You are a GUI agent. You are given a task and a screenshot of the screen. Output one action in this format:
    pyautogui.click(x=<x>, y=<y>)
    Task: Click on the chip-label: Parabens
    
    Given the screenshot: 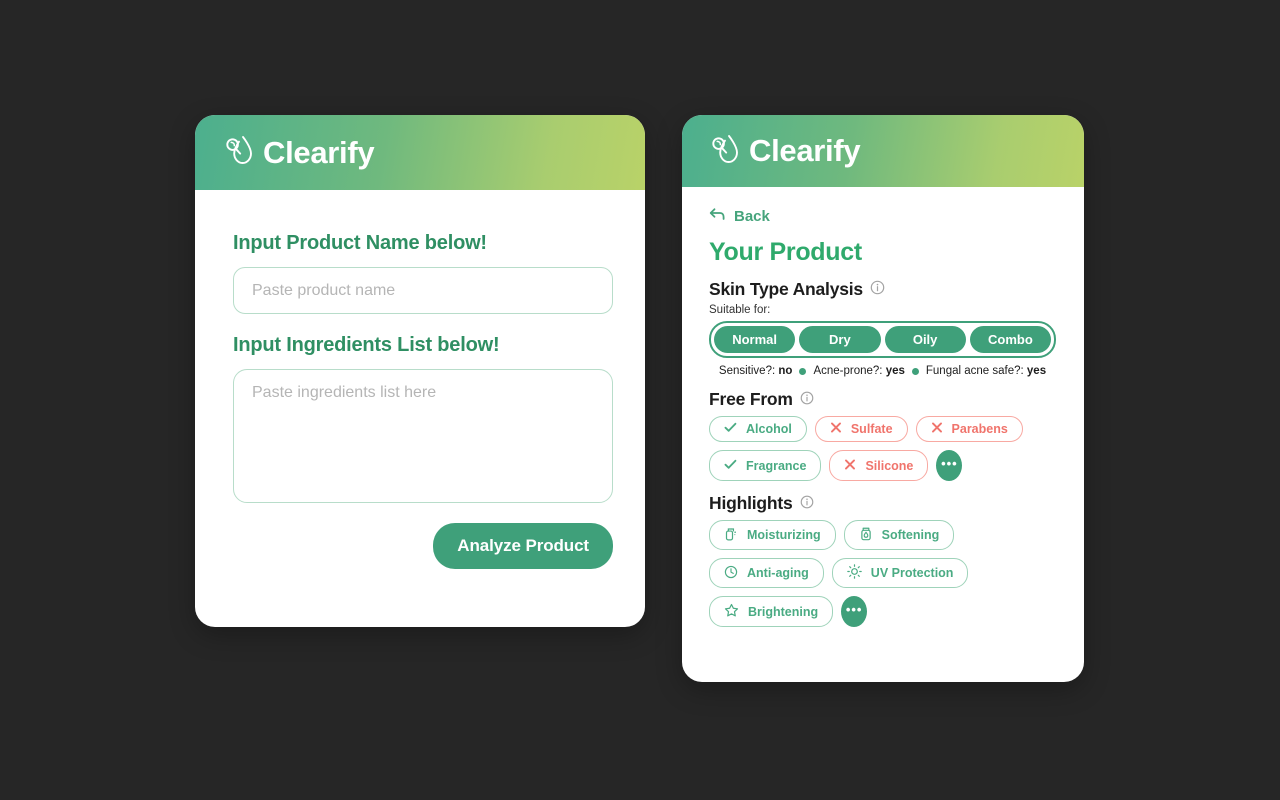 What is the action you would take?
    pyautogui.click(x=979, y=429)
    